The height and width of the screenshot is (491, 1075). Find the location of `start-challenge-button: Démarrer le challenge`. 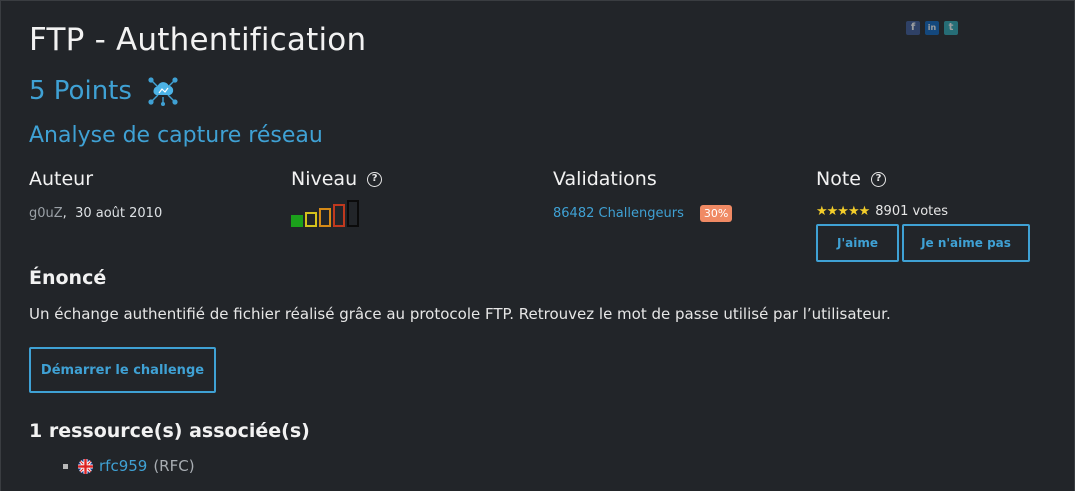

start-challenge-button: Démarrer le challenge is located at coordinates (122, 370).